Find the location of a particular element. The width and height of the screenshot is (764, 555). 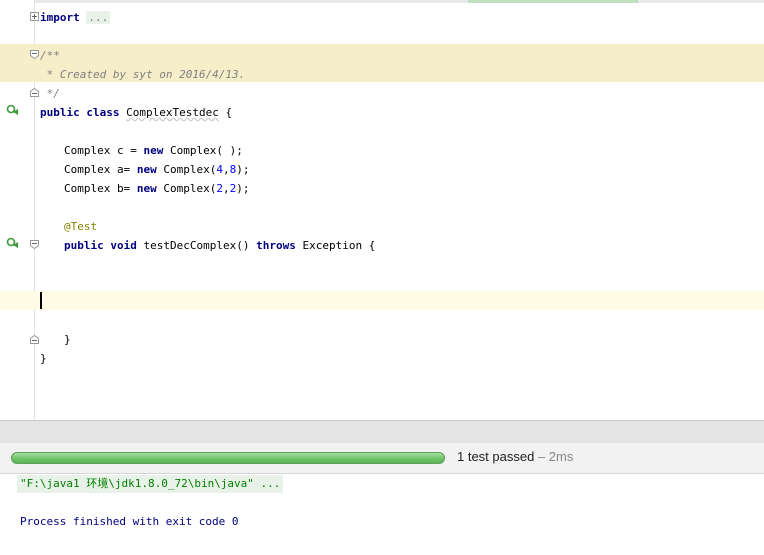

test-status: 1 test passed – 2ms is located at coordinates (515, 456).